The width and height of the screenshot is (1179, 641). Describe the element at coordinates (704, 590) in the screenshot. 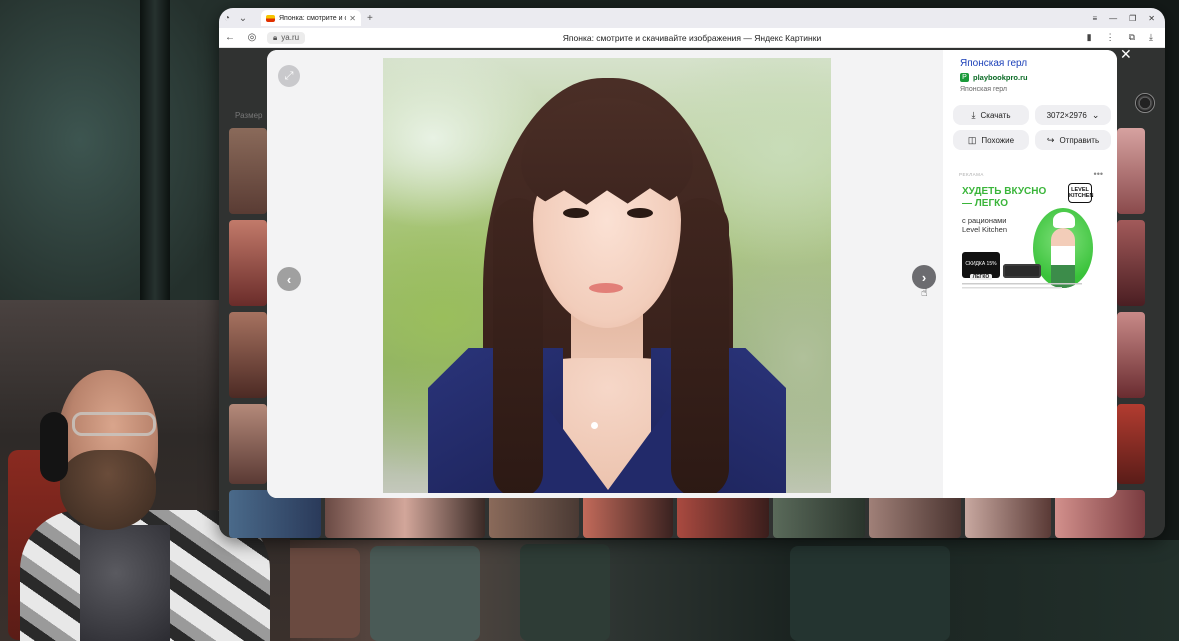

I see `background-blurred-thumbnails` at that location.